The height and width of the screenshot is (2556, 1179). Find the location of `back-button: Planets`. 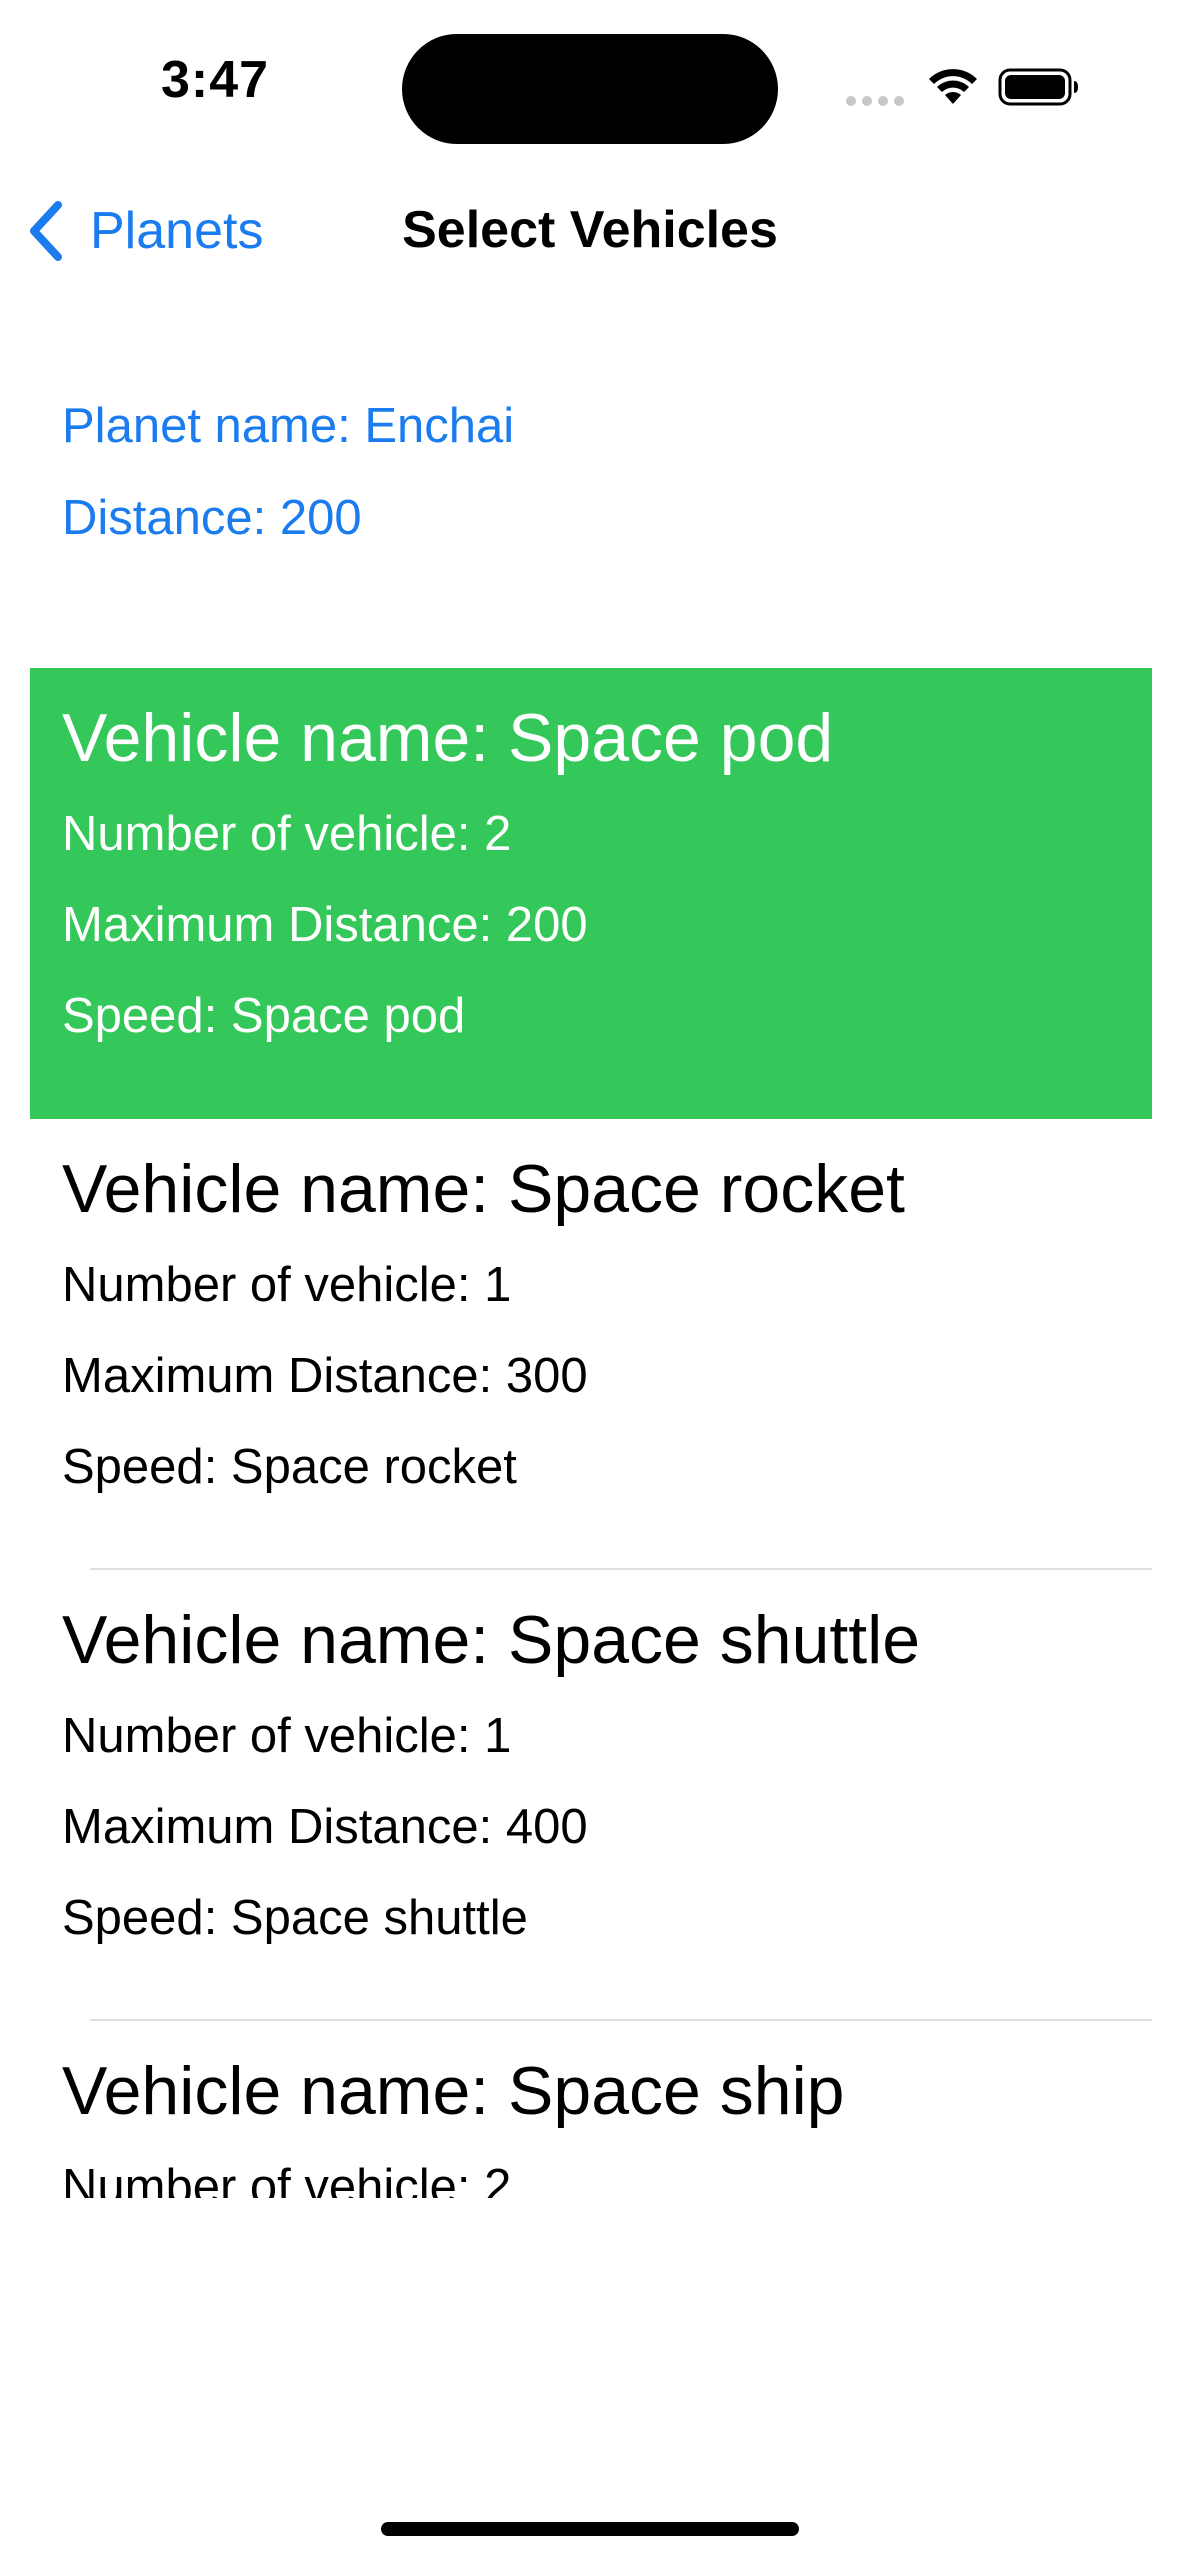

back-button: Planets is located at coordinates (143, 231).